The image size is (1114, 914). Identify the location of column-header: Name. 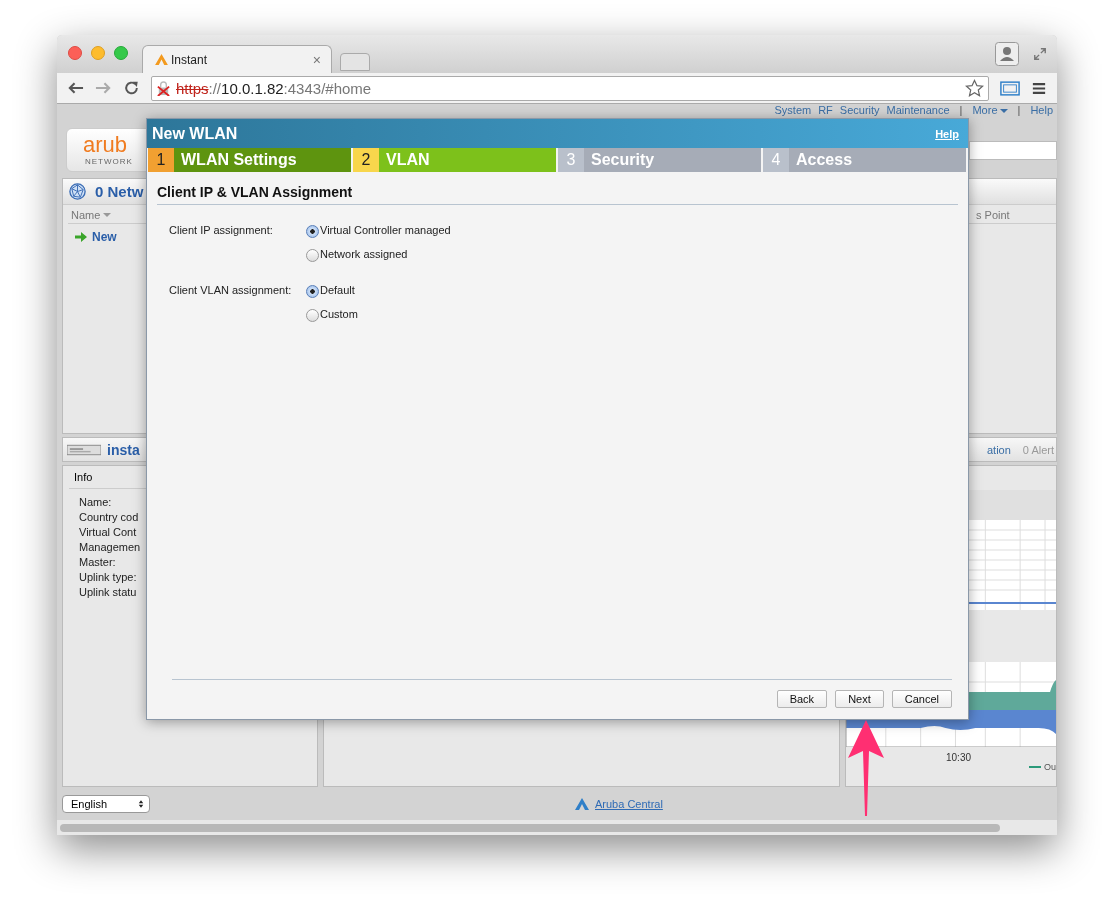
(86, 215).